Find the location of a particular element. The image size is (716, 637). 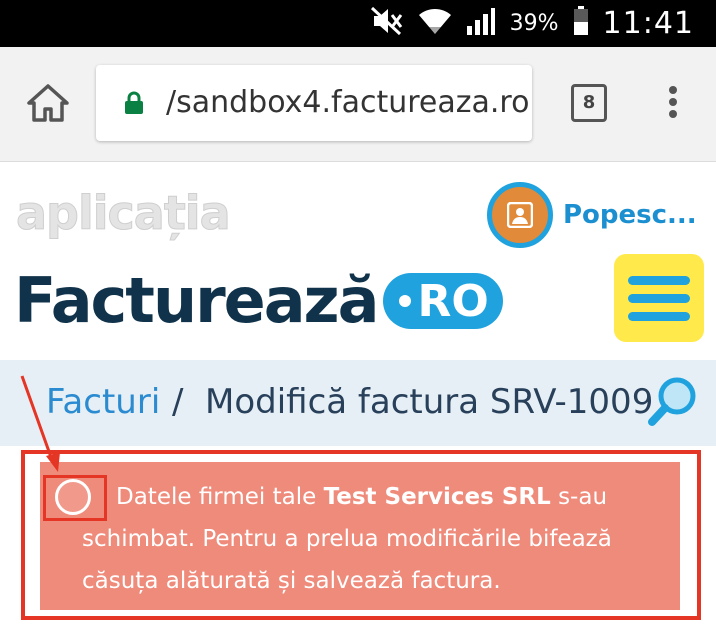

clock: 11:41 is located at coordinates (648, 23).